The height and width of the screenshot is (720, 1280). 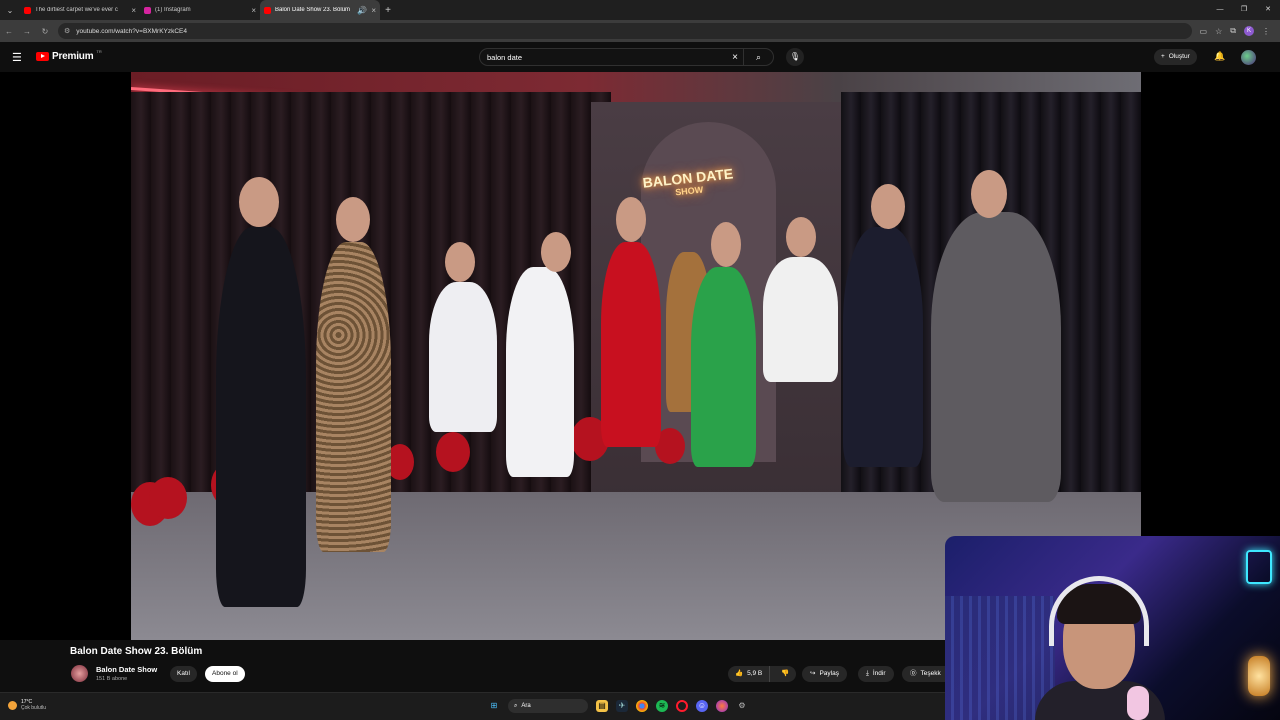 I want to click on tab-2: Balon Date Show 23. Bölüm 🔊 ×, so click(x=320, y=10).